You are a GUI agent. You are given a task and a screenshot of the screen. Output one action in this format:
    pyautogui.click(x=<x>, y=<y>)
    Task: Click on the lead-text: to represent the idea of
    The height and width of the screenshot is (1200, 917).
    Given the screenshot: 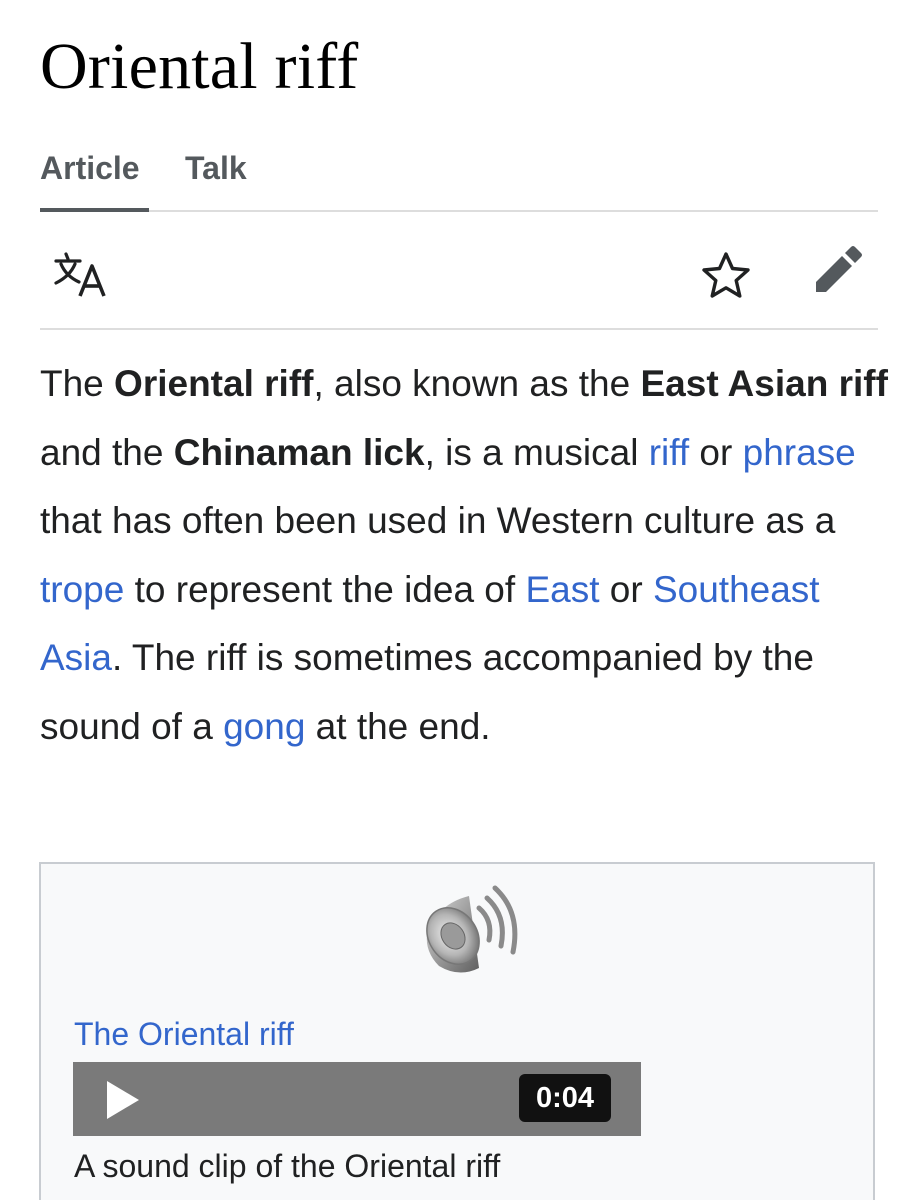 What is the action you would take?
    pyautogui.click(x=325, y=589)
    